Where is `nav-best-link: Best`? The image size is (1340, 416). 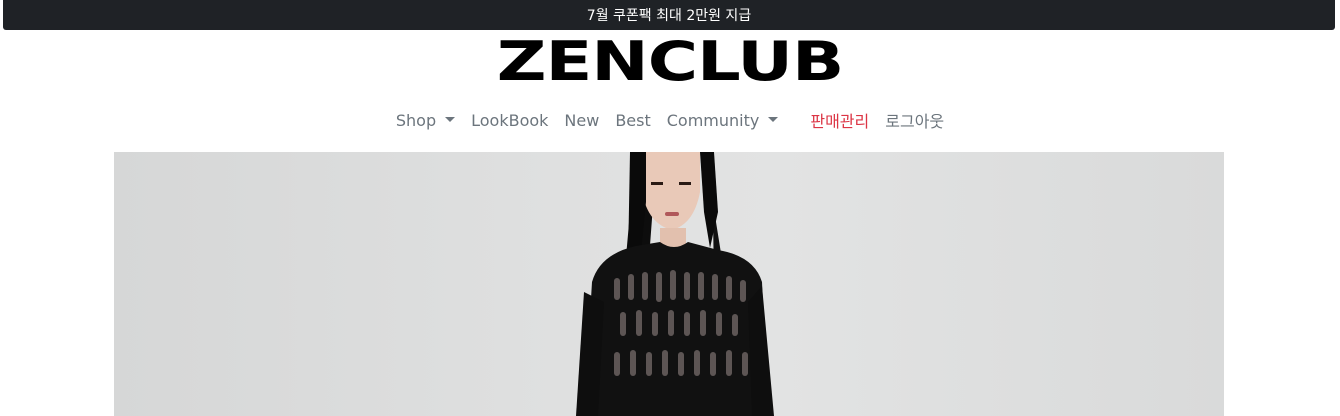
nav-best-link: Best is located at coordinates (632, 120).